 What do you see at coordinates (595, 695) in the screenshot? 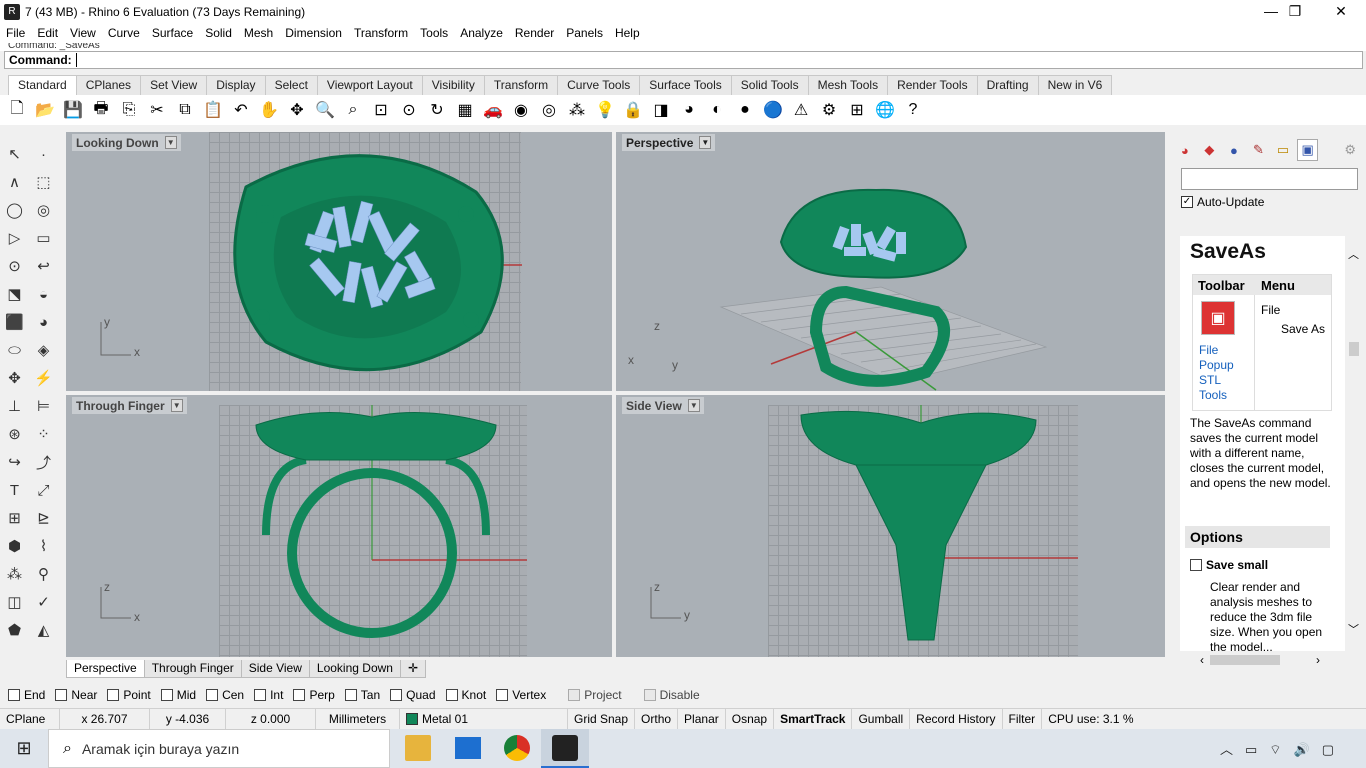
I see `osnap-project: Project` at bounding box center [595, 695].